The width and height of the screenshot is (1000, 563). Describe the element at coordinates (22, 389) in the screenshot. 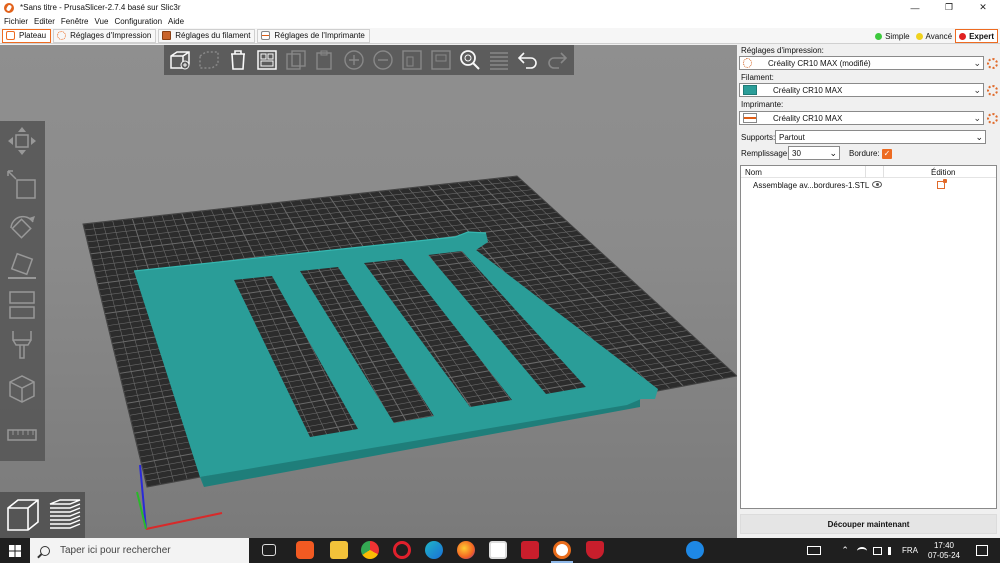

I see `seam-painting-button` at that location.